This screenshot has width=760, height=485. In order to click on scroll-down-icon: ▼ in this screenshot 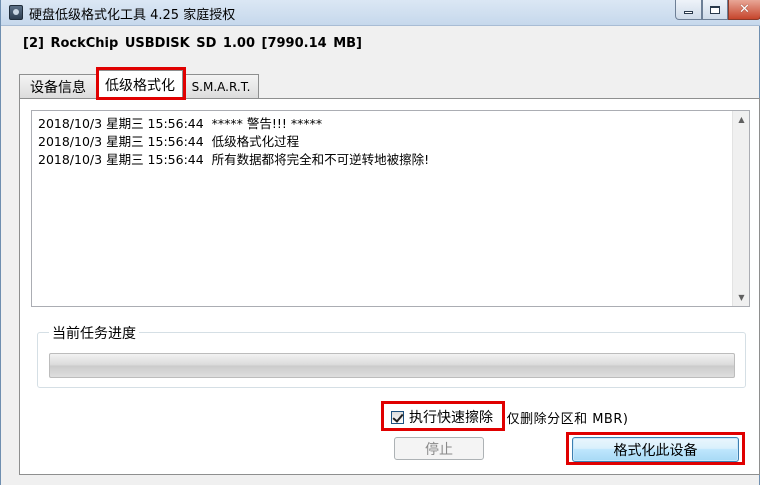, I will do `click(741, 297)`.